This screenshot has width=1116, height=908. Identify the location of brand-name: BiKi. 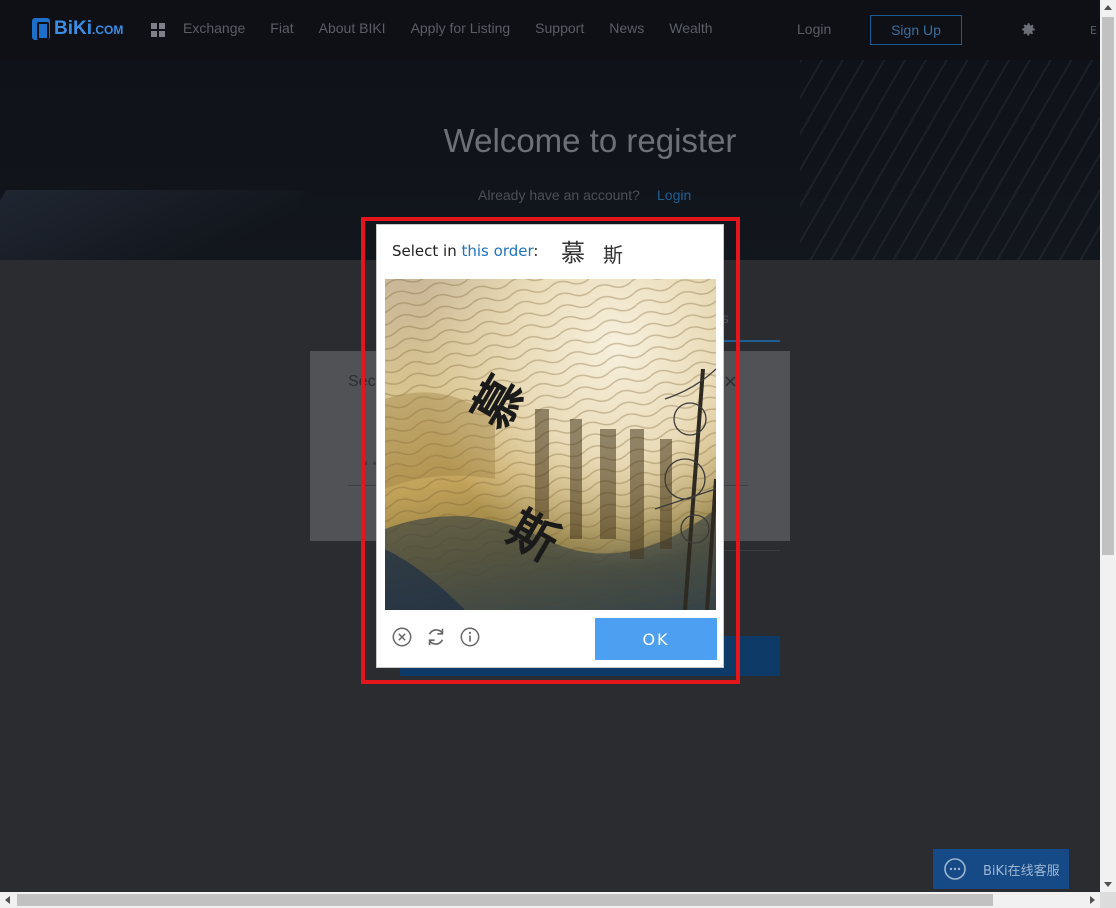
(73, 28).